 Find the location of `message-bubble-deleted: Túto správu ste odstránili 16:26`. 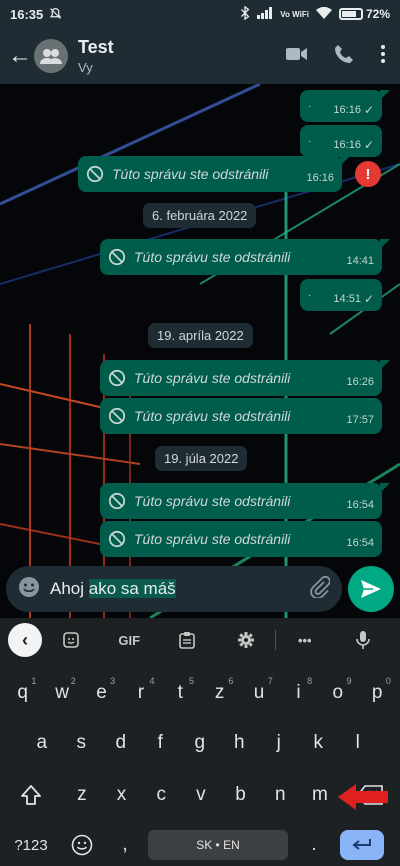

message-bubble-deleted: Túto správu ste odstránili 16:26 is located at coordinates (245, 378).